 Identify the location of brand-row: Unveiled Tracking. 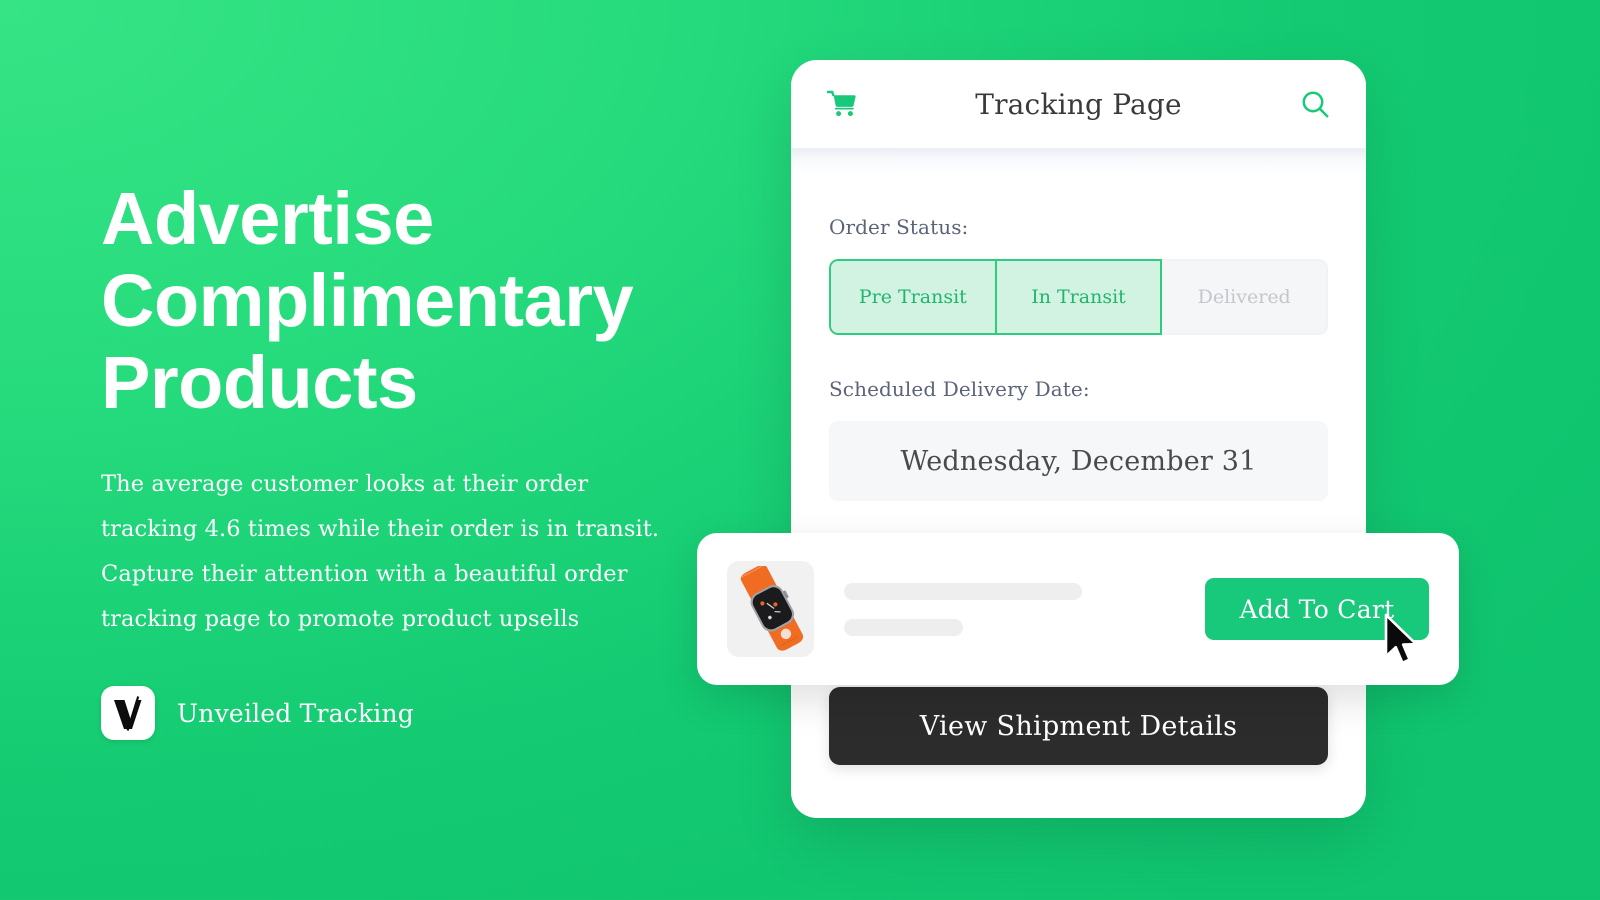
(411, 713).